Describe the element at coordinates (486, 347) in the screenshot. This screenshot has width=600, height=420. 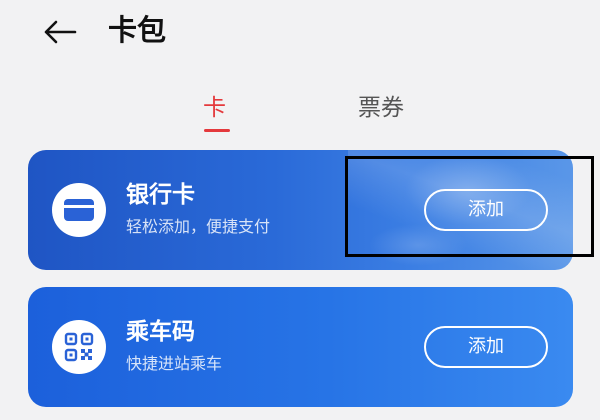
I see `add-transit-code-button: 添加` at that location.